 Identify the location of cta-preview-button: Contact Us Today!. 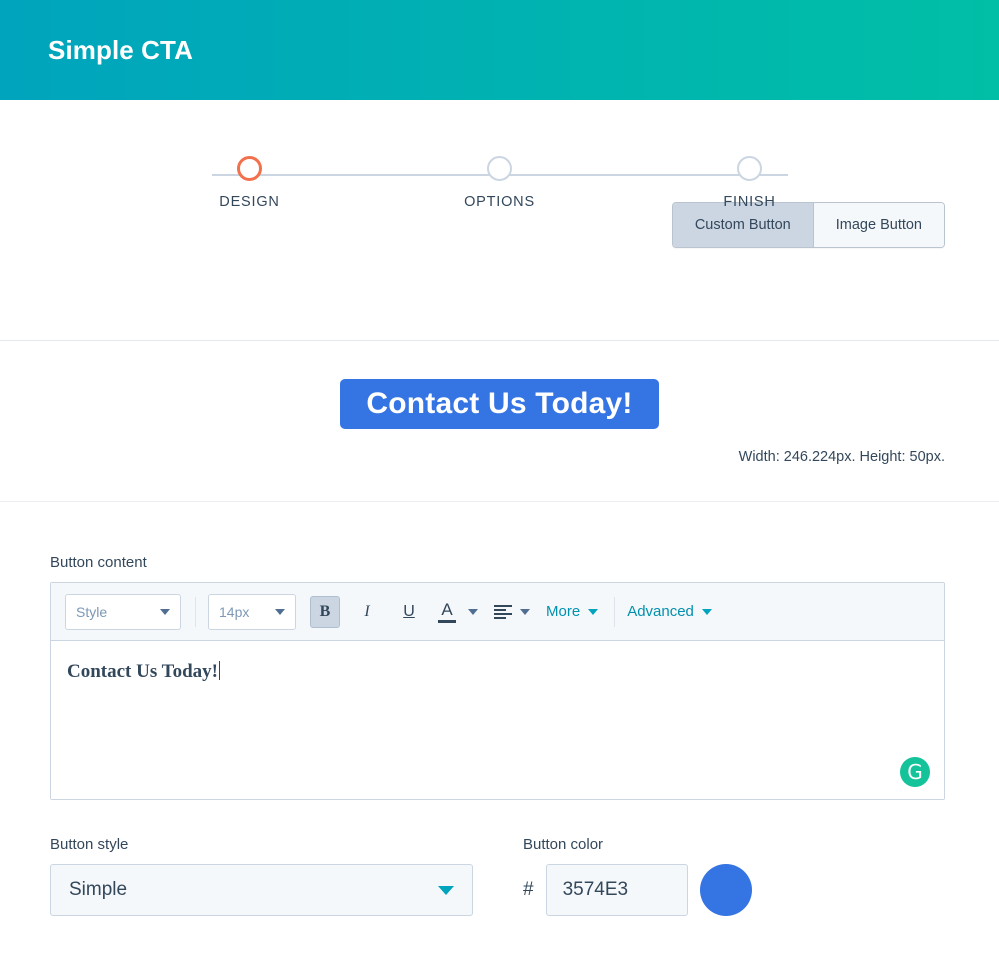
(499, 404).